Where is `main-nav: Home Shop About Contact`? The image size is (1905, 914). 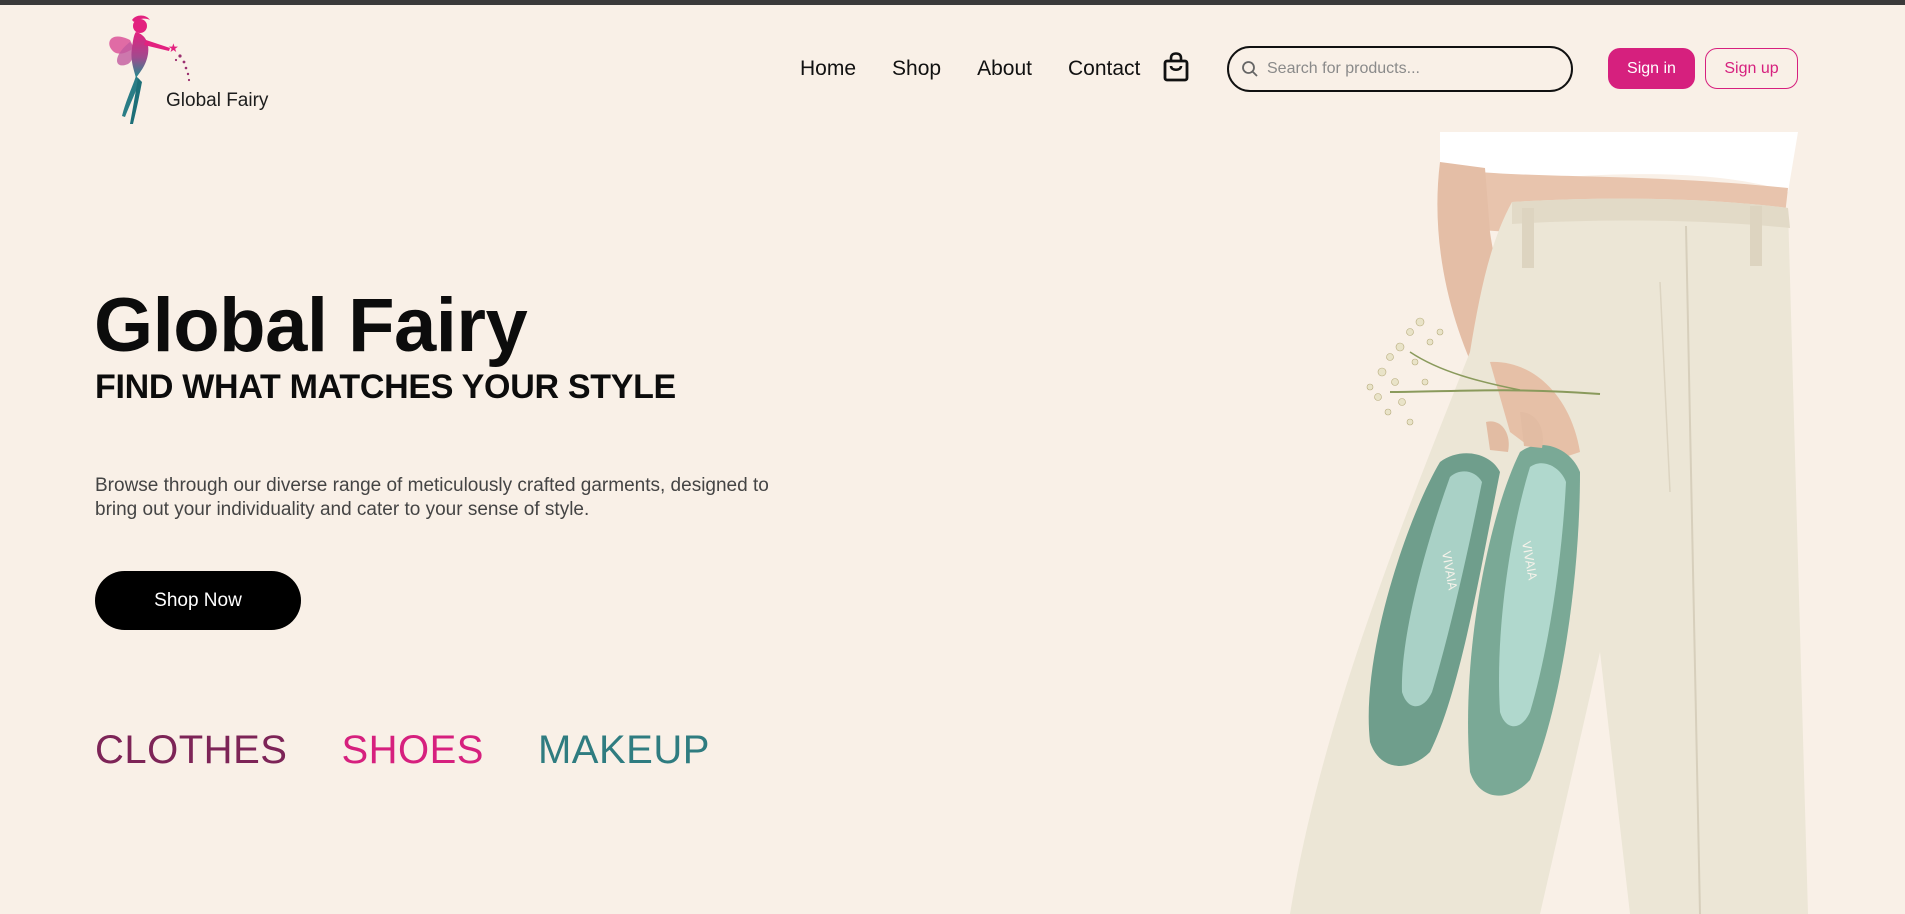
main-nav: Home Shop About Contact is located at coordinates (970, 69).